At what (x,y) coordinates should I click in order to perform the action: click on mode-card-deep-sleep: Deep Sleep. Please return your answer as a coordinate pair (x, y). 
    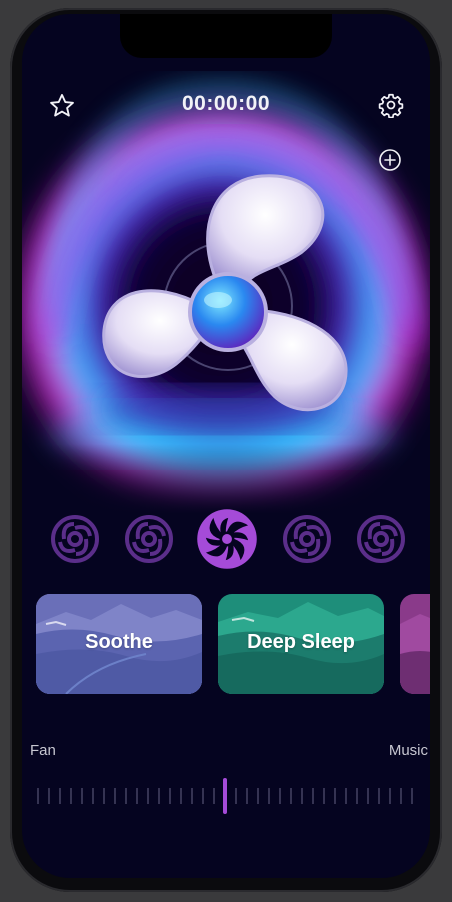
    Looking at the image, I should click on (301, 644).